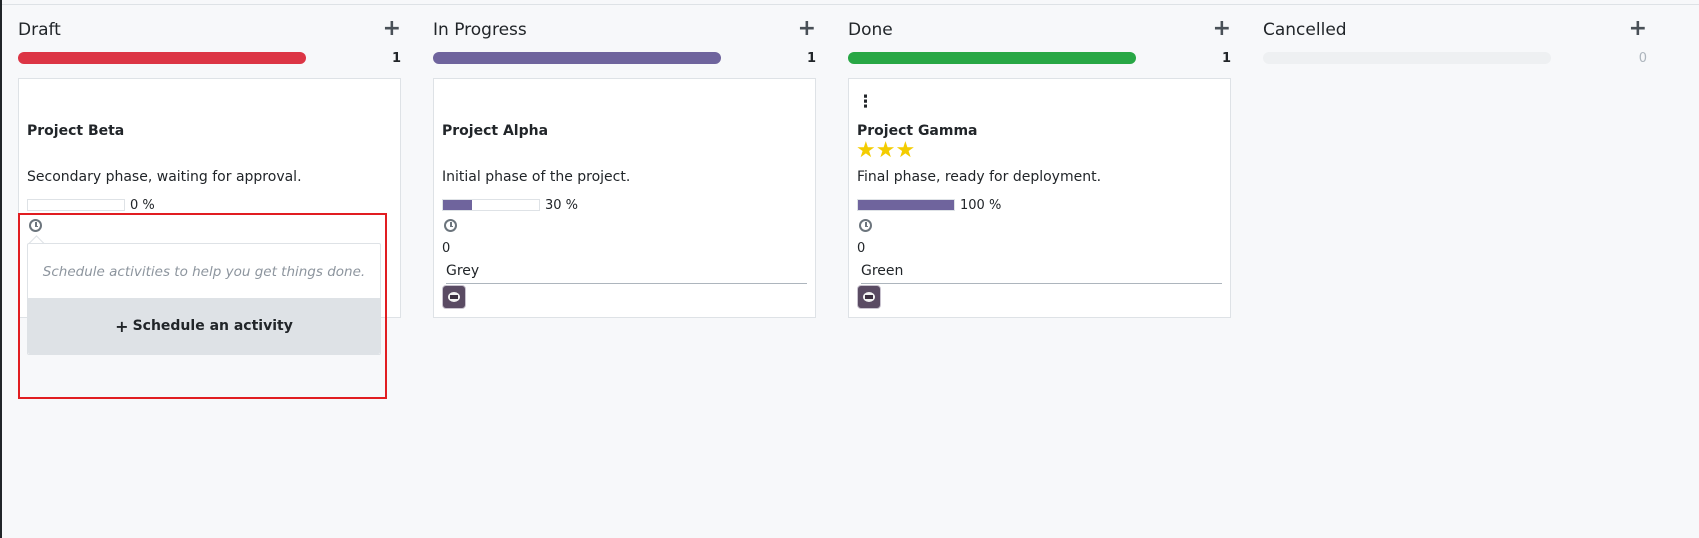  I want to click on progress-label: 30 %, so click(562, 205).